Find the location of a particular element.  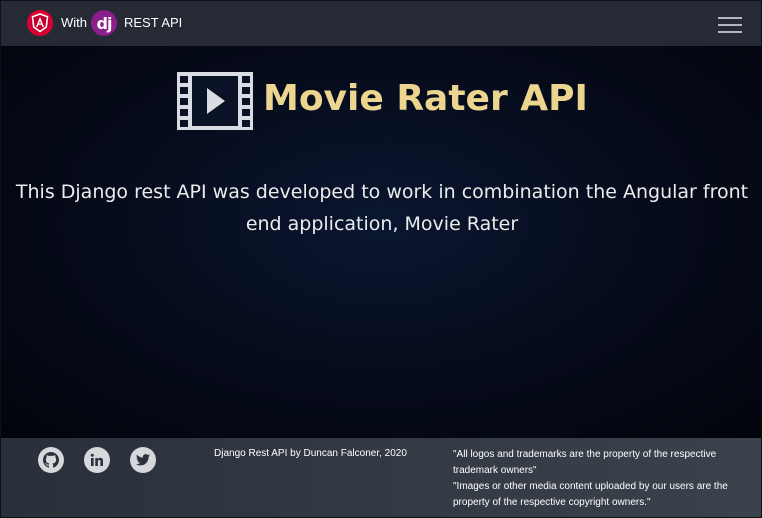

github-link is located at coordinates (51, 460).